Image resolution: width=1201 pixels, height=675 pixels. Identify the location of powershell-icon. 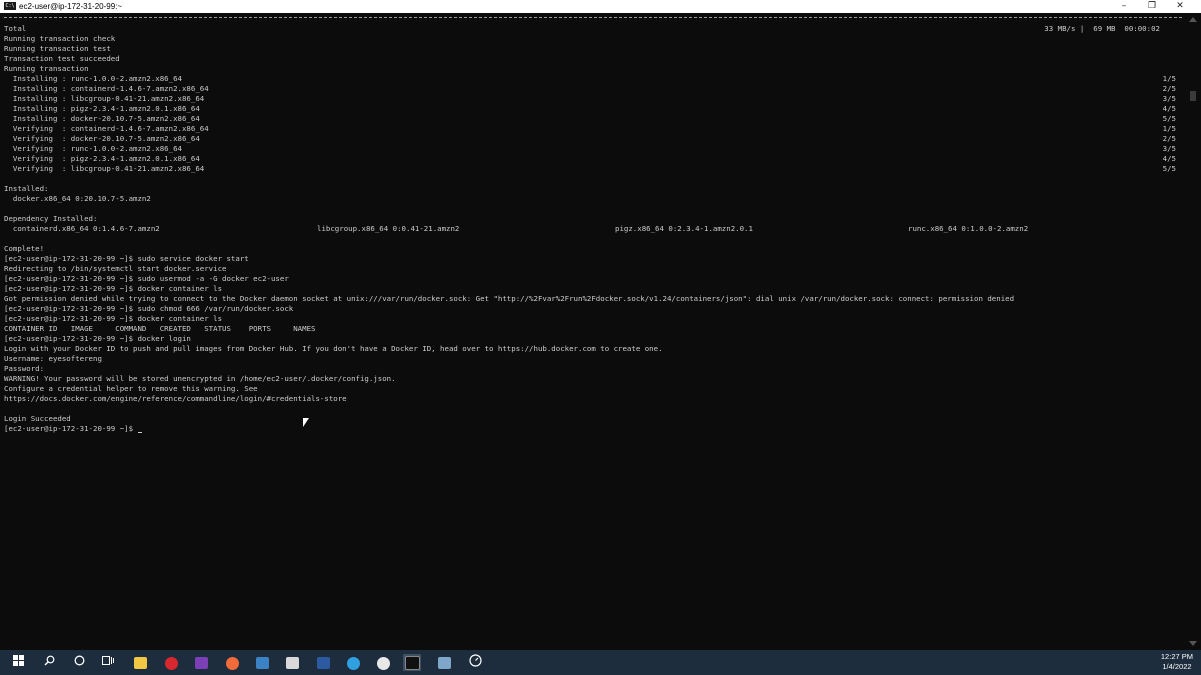
(323, 663).